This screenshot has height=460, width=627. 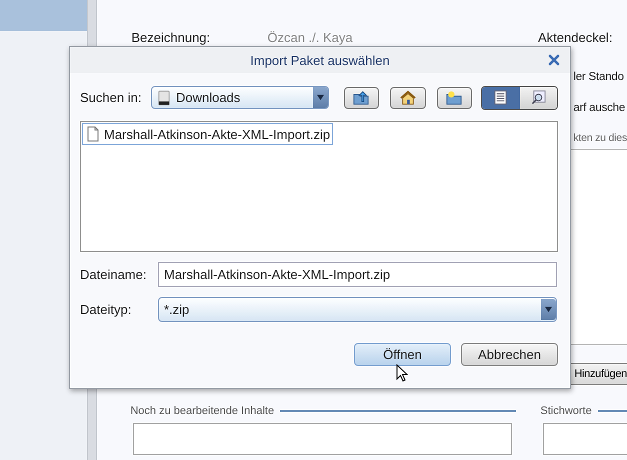 What do you see at coordinates (93, 134) in the screenshot?
I see `file-icon` at bounding box center [93, 134].